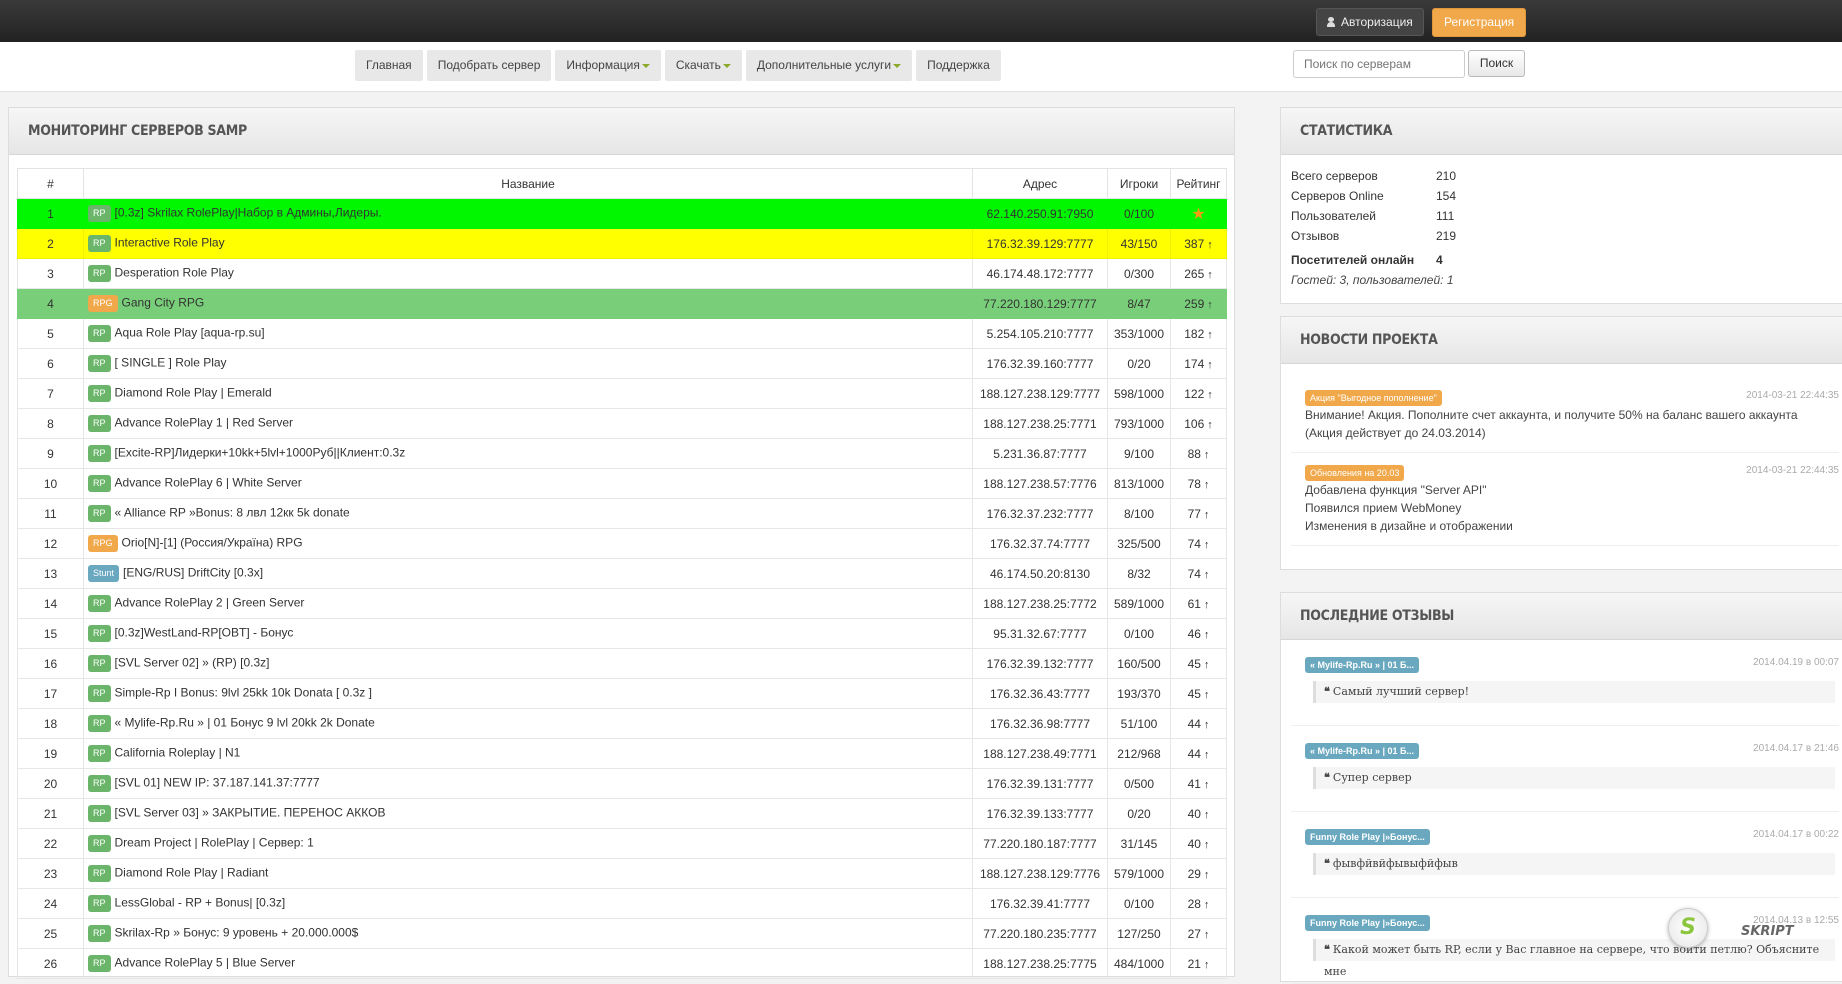  Describe the element at coordinates (528, 843) in the screenshot. I see `server-name-cell: RP Dream Project | RolePlay | Сервер: 1` at that location.